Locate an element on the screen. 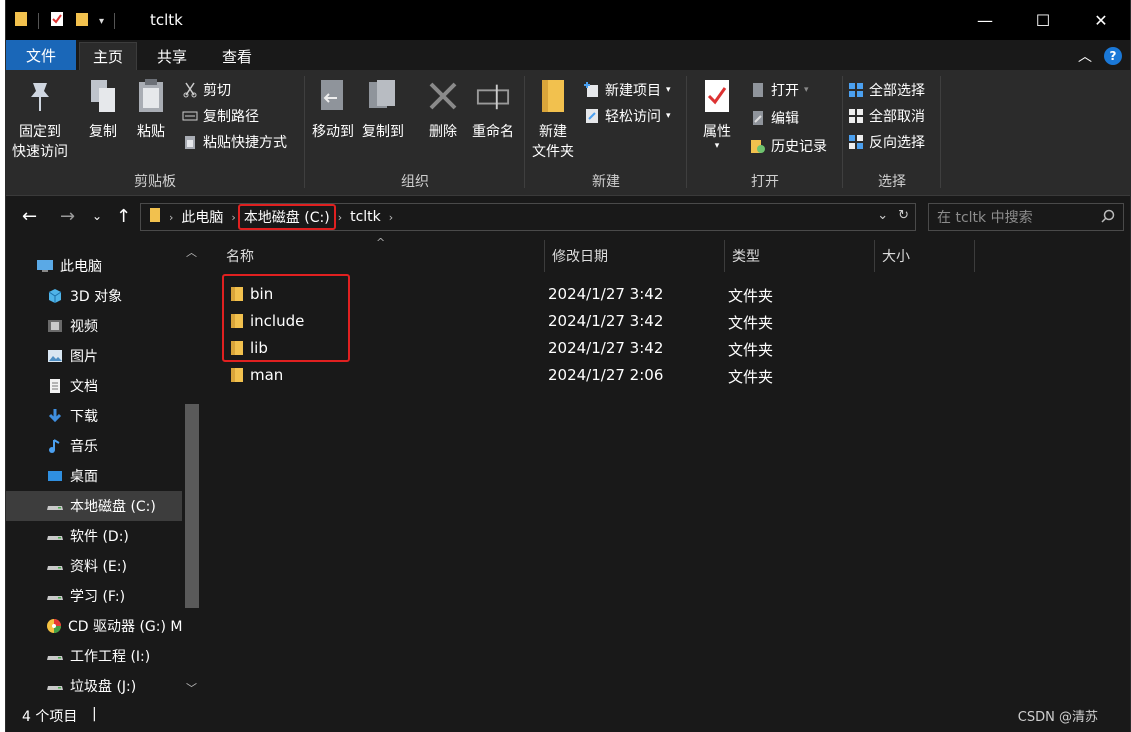 The image size is (1131, 732). status-bar: 4 个项目 | CSDN @清苏 is located at coordinates (568, 716).